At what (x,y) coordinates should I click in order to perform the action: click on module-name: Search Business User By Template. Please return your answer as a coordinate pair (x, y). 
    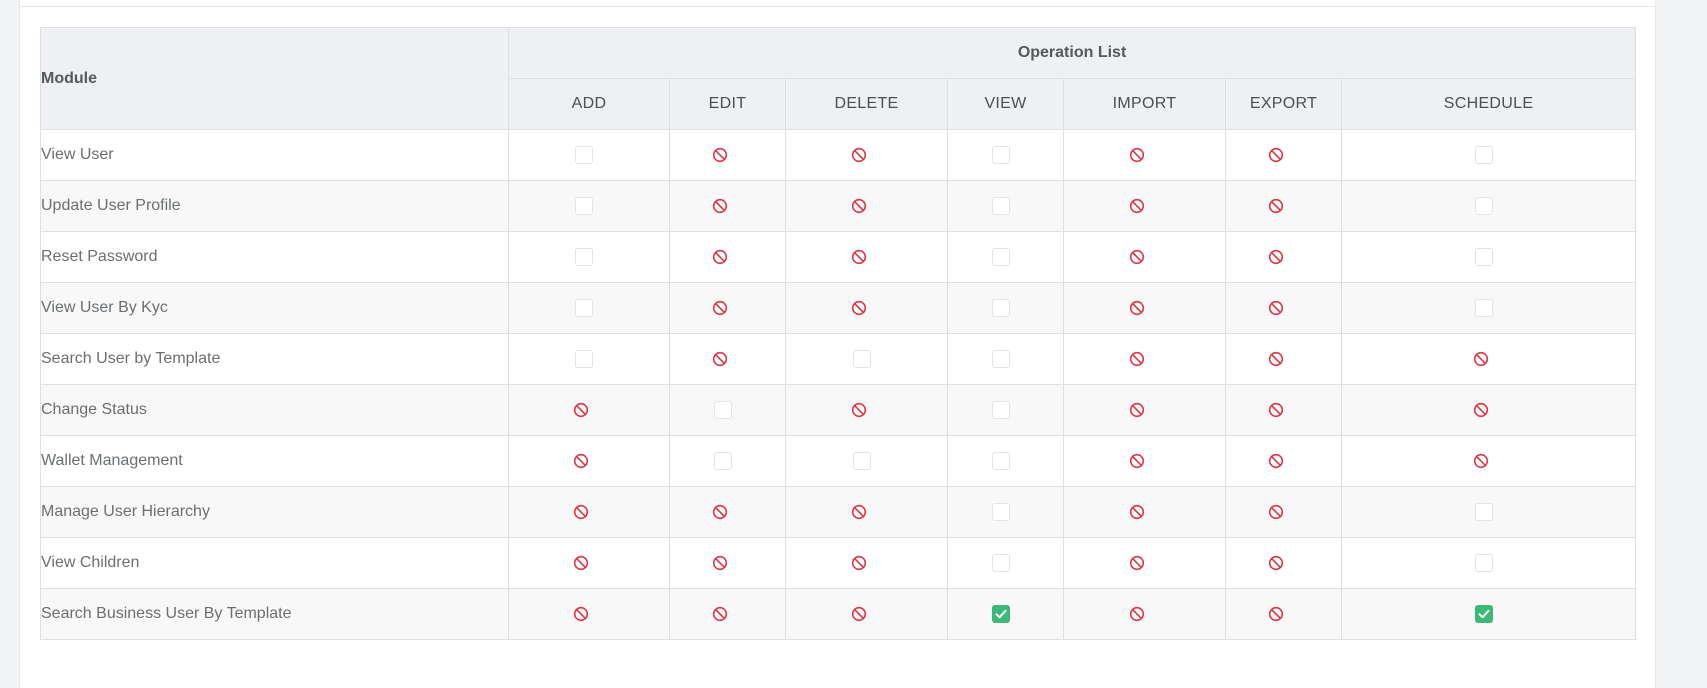
    Looking at the image, I should click on (274, 614).